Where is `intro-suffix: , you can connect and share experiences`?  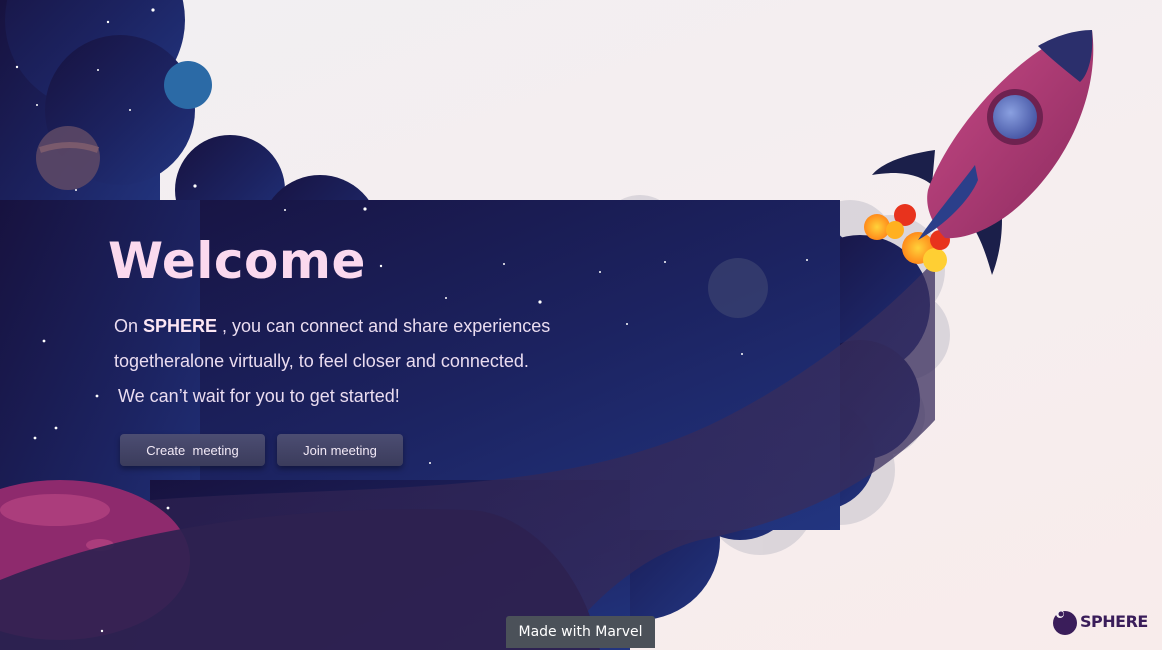 intro-suffix: , you can connect and share experiences is located at coordinates (384, 326).